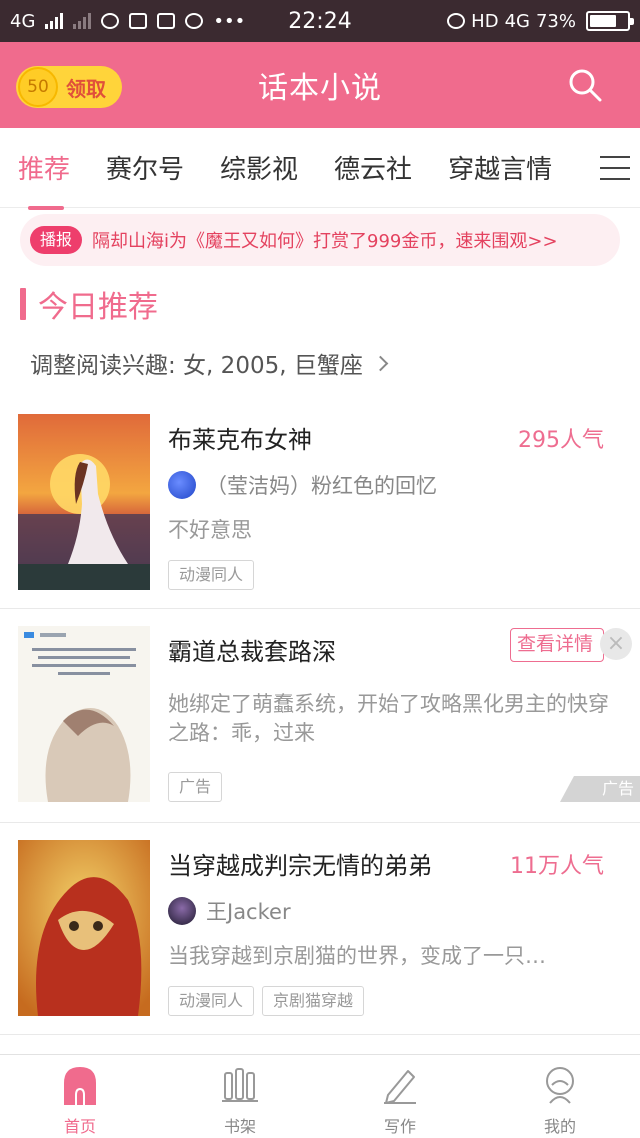 The width and height of the screenshot is (640, 1138). I want to click on app-header: 50 领取 话本小说, so click(320, 85).